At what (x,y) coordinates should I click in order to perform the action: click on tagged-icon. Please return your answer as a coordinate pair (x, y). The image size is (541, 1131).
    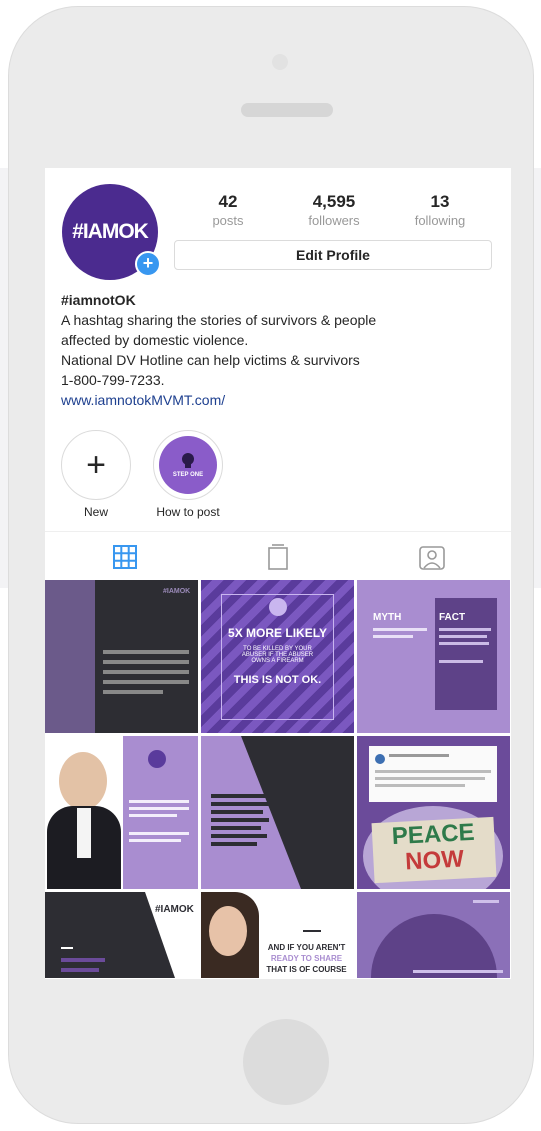
    Looking at the image, I should click on (432, 558).